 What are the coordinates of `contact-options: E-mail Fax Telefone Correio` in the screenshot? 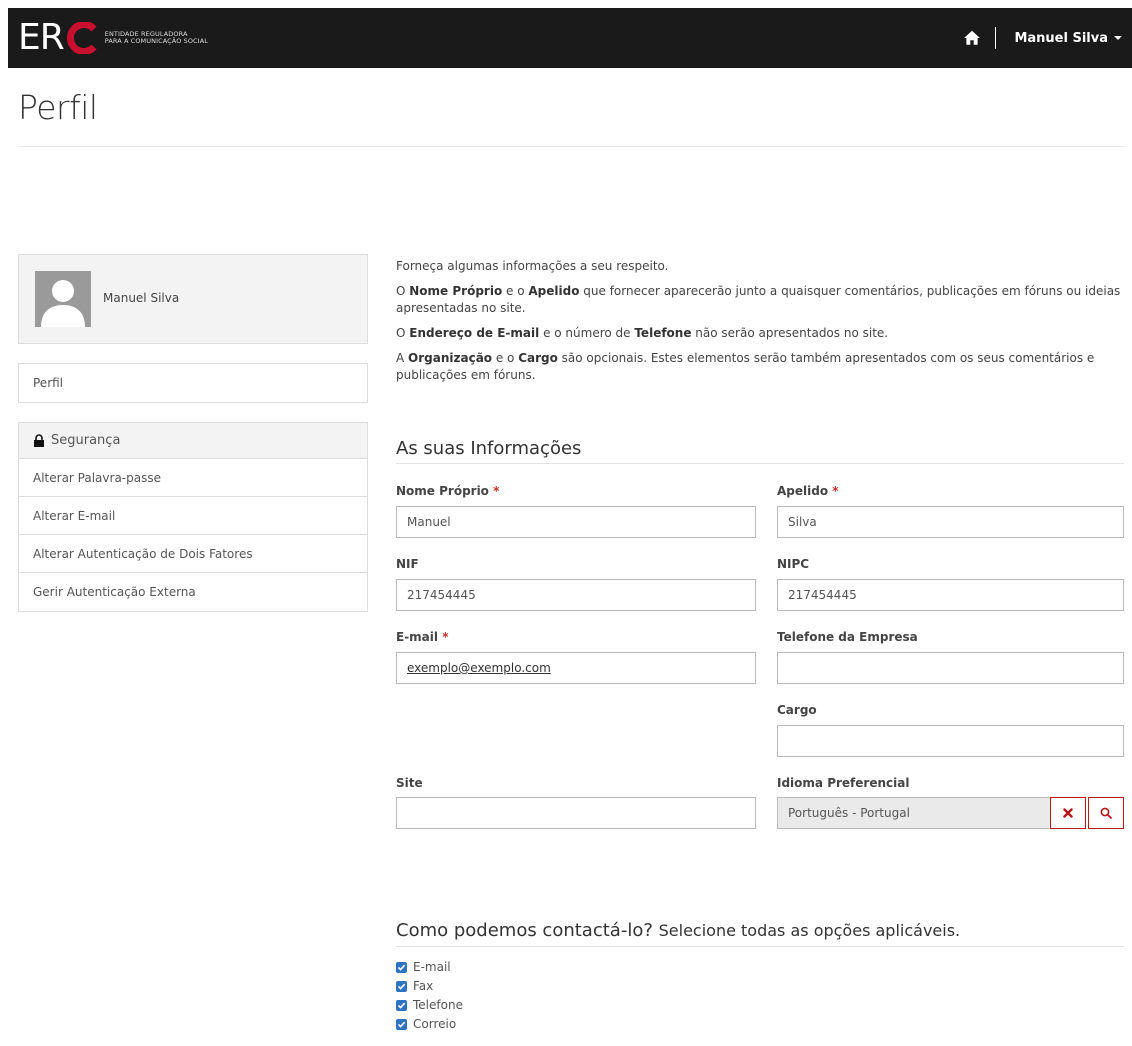 It's located at (429, 996).